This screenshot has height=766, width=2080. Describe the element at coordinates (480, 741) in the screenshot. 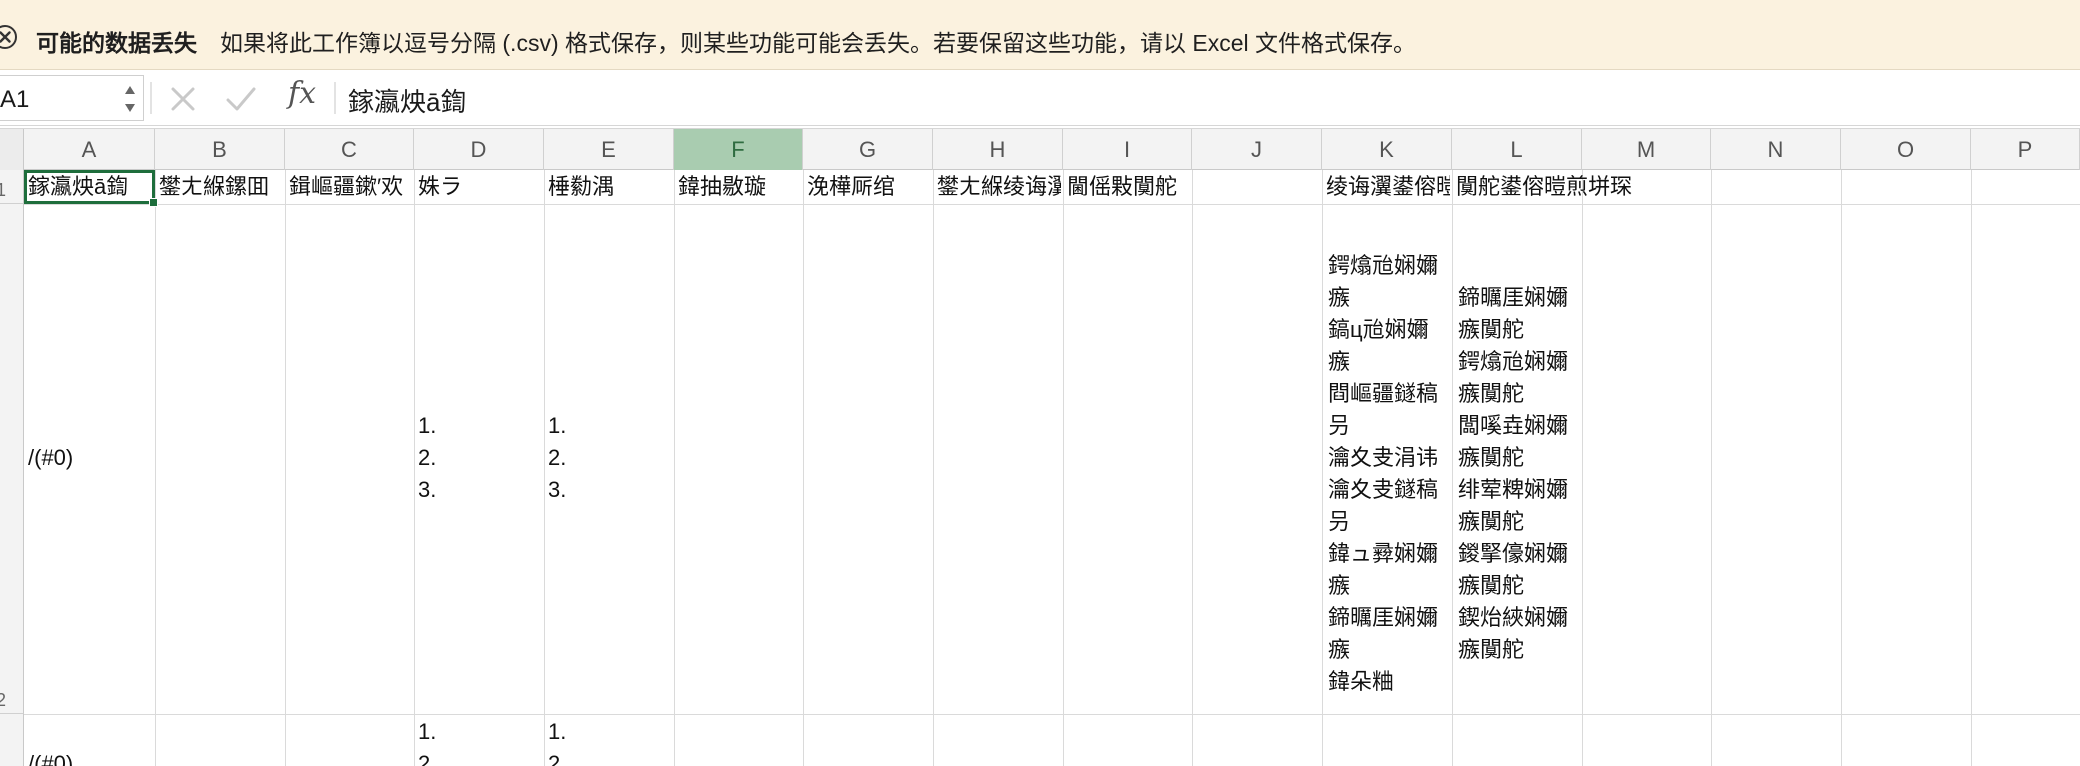

I see `cell-d3: 1. 2` at that location.